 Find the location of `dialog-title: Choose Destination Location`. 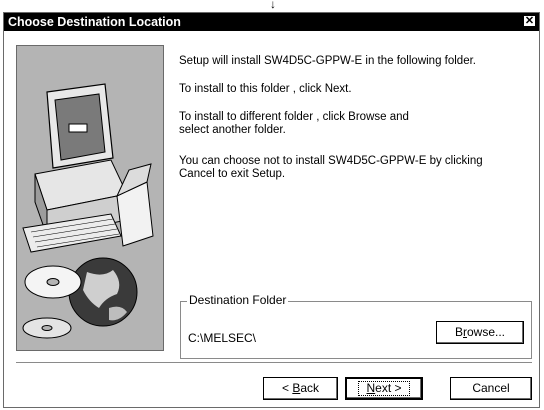

dialog-title: Choose Destination Location is located at coordinates (94, 22).